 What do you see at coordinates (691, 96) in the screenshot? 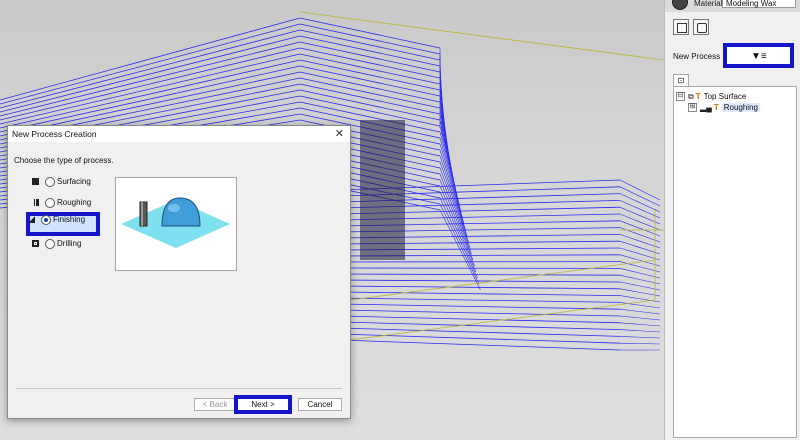
I see `stock-icon: ⧉` at bounding box center [691, 96].